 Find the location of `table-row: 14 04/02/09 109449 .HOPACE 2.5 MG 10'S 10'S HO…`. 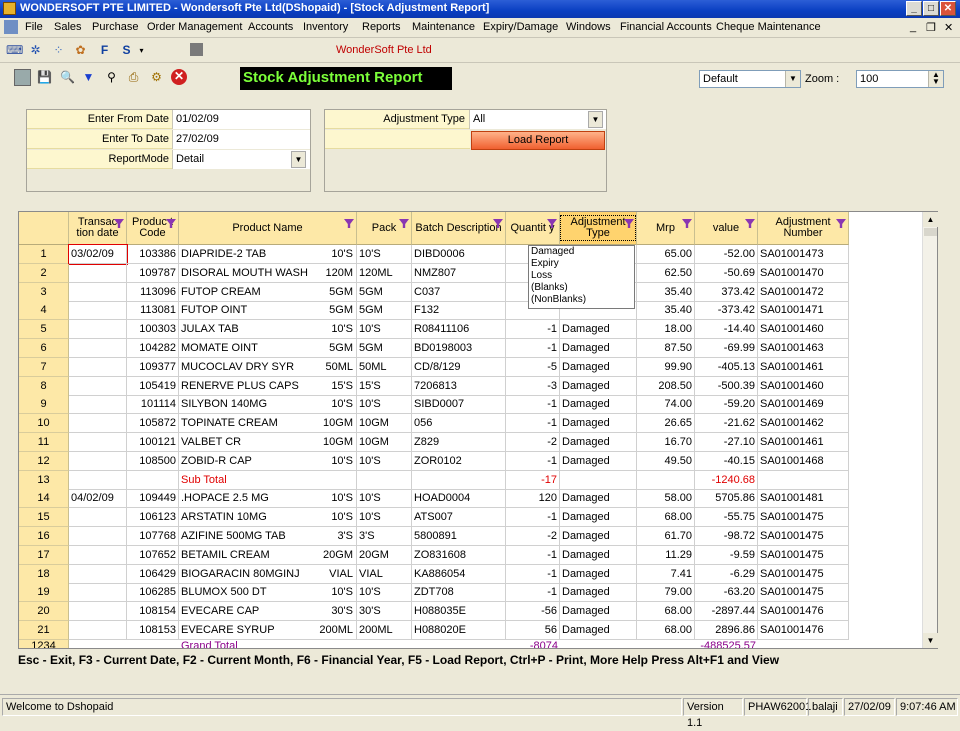

table-row: 14 04/02/09 109449 .HOPACE 2.5 MG 10'S 10'S HO… is located at coordinates (434, 499).